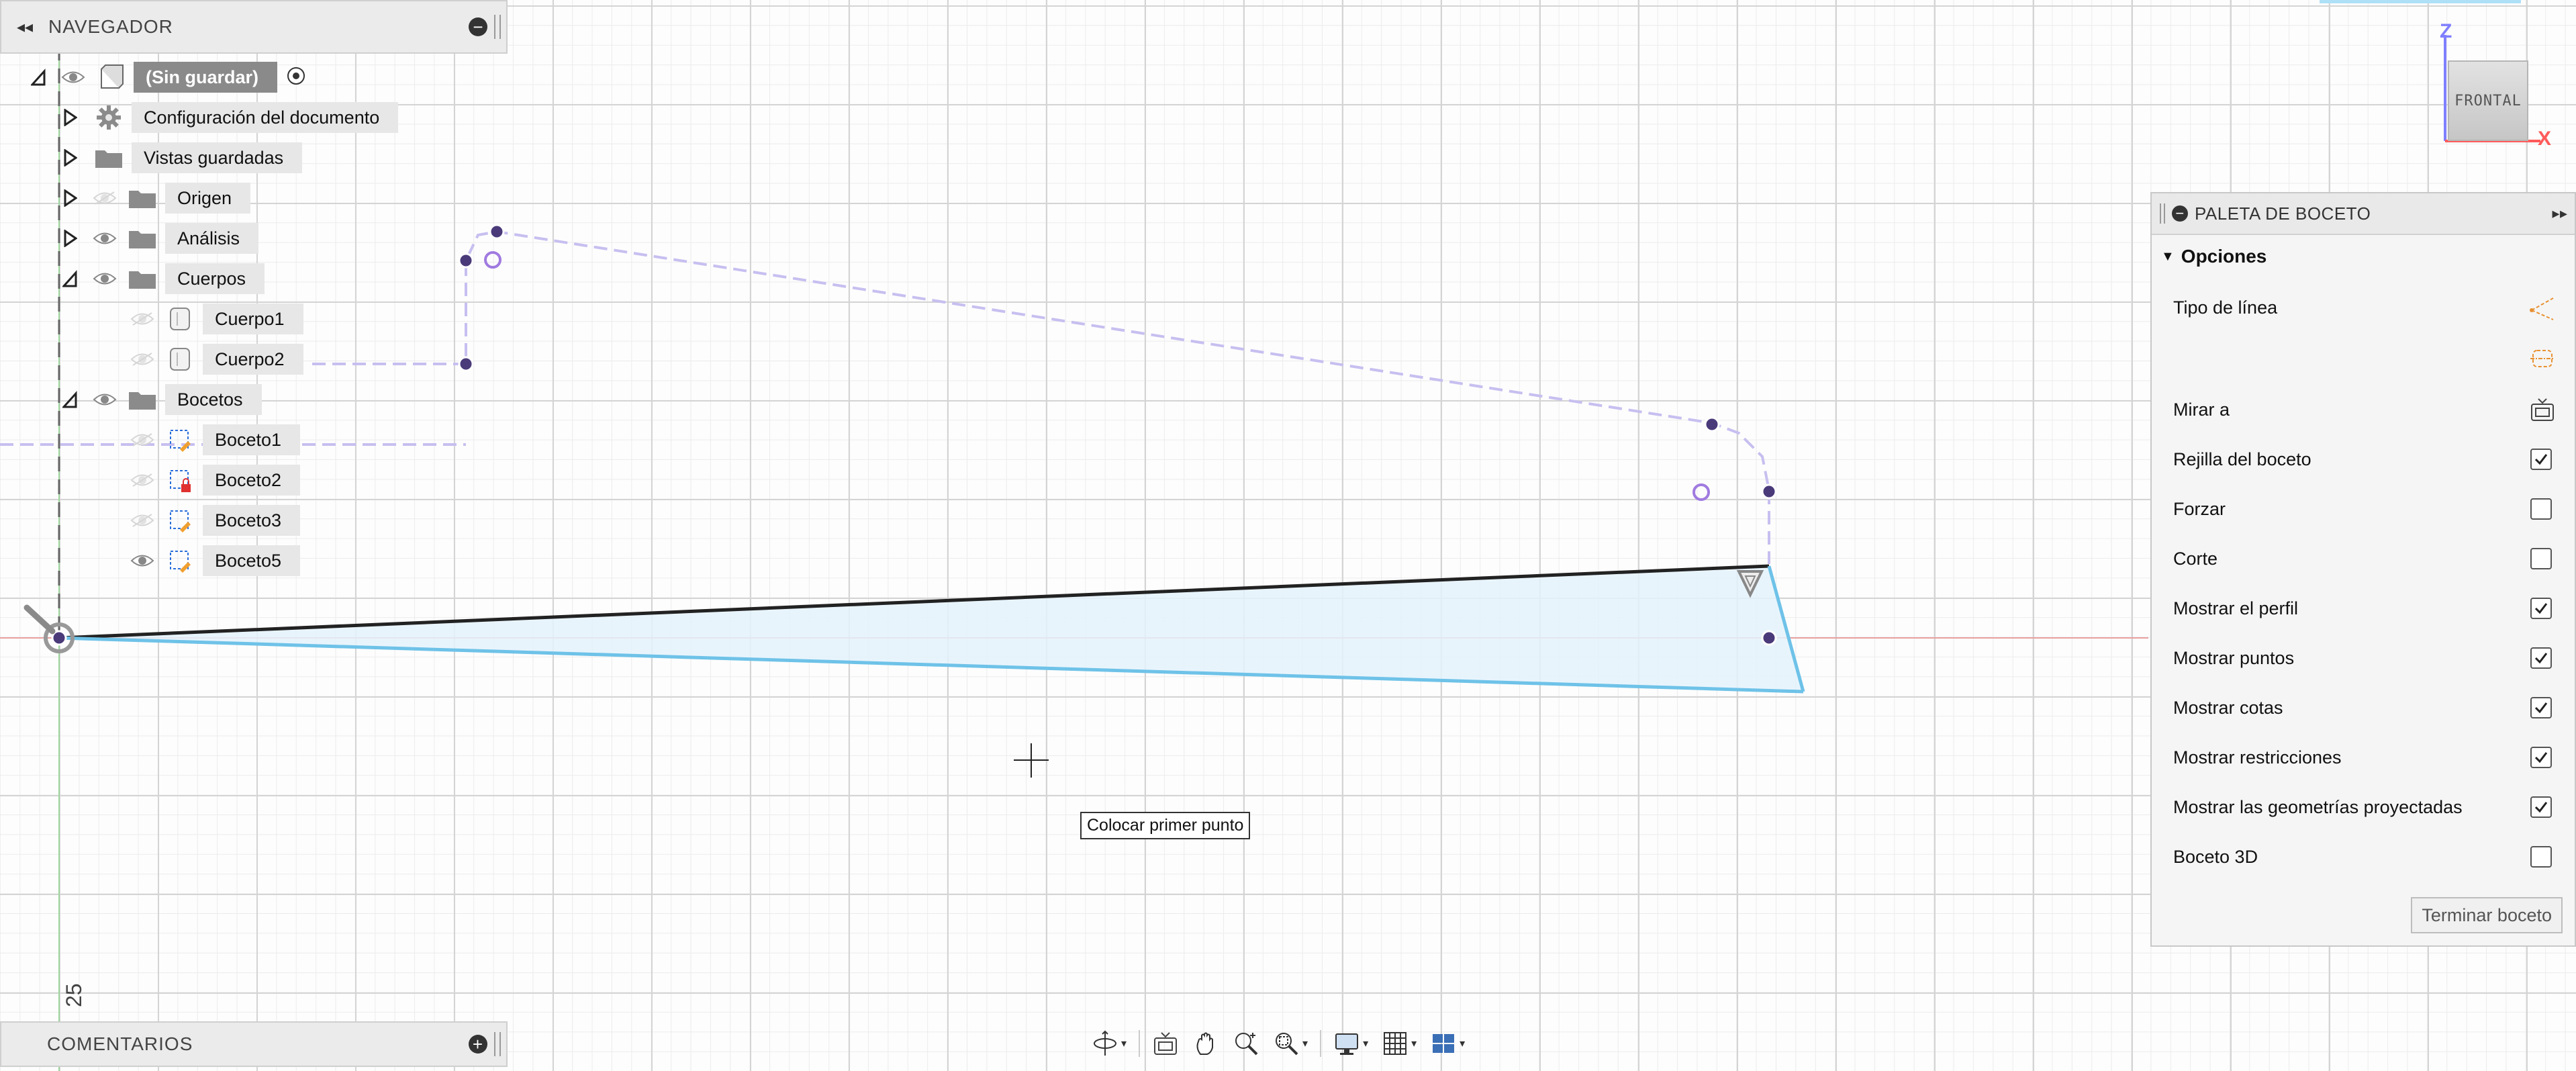 This screenshot has height=1071, width=2576. I want to click on tree-item-boceto3: Boceto3, so click(214, 520).